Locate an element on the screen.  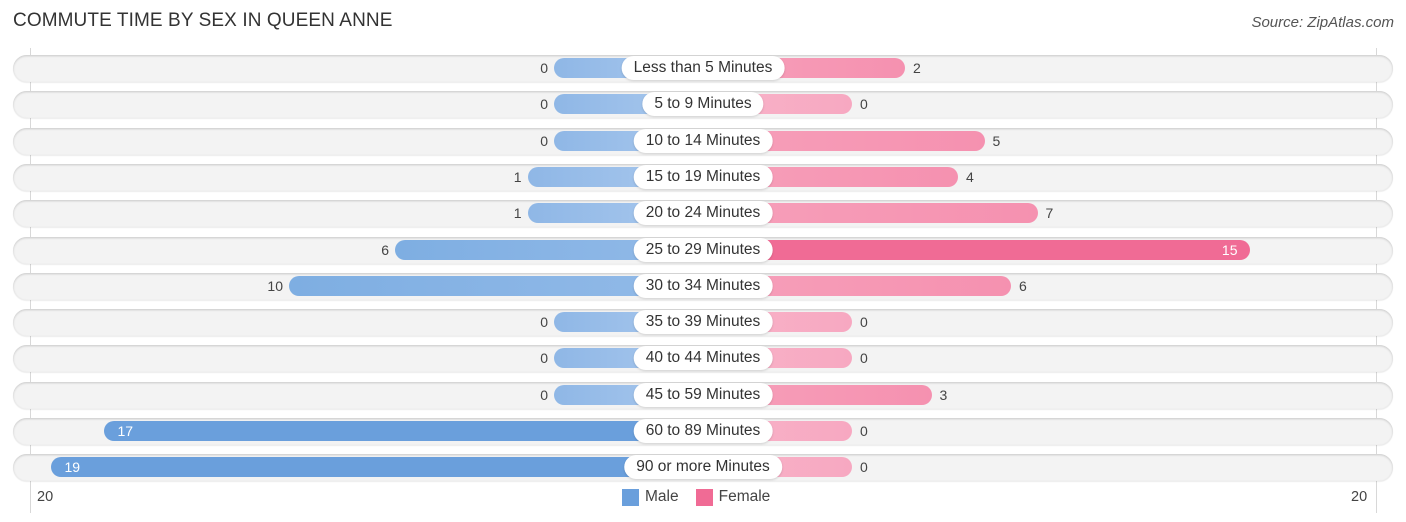
category-label: 15 to 19 Minutes is located at coordinates (703, 177).